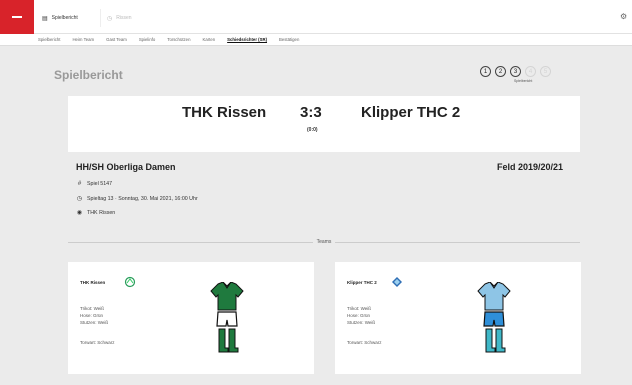 This screenshot has width=632, height=385. What do you see at coordinates (49, 39) in the screenshot?
I see `subnav-item-spielbericht: Spielbericht` at bounding box center [49, 39].